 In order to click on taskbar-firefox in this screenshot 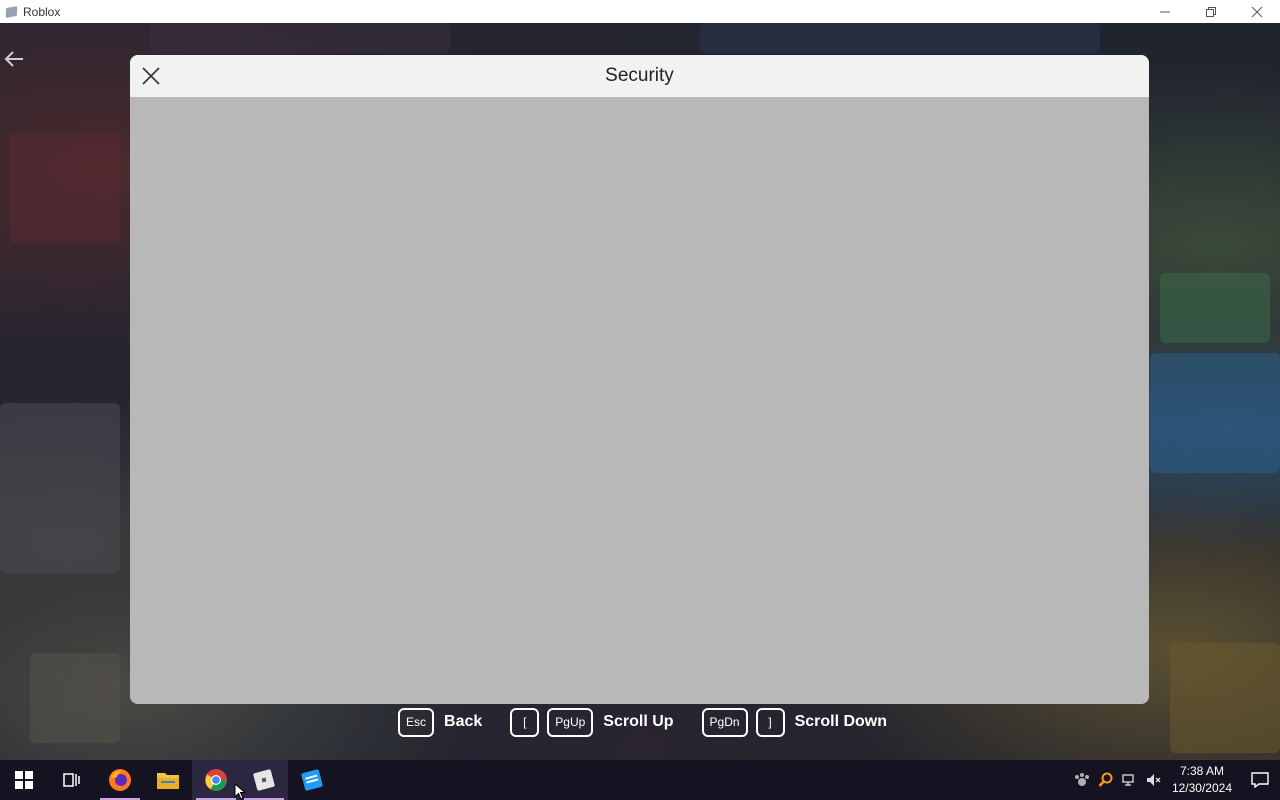, I will do `click(120, 780)`.